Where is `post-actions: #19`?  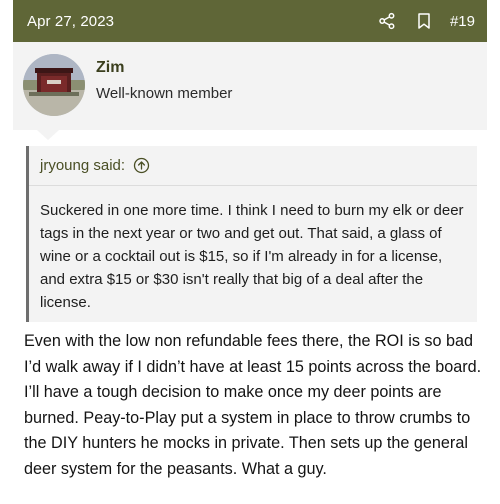
post-actions: #19 is located at coordinates (425, 21).